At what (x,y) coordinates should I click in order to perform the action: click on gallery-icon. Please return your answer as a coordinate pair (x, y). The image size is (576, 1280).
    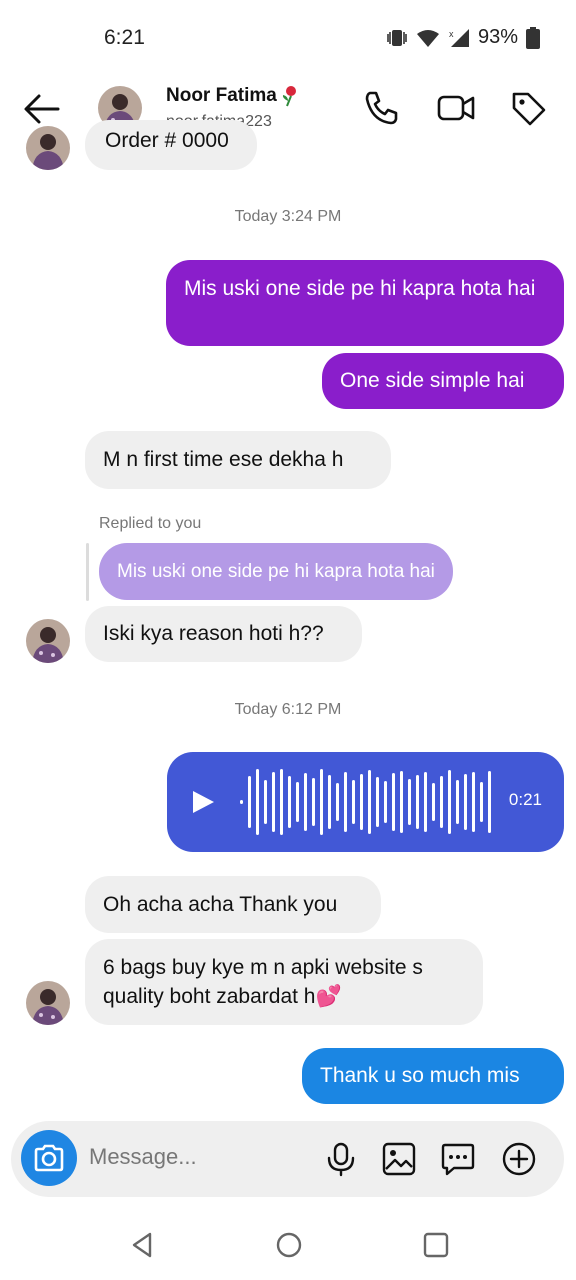
    Looking at the image, I should click on (399, 1159).